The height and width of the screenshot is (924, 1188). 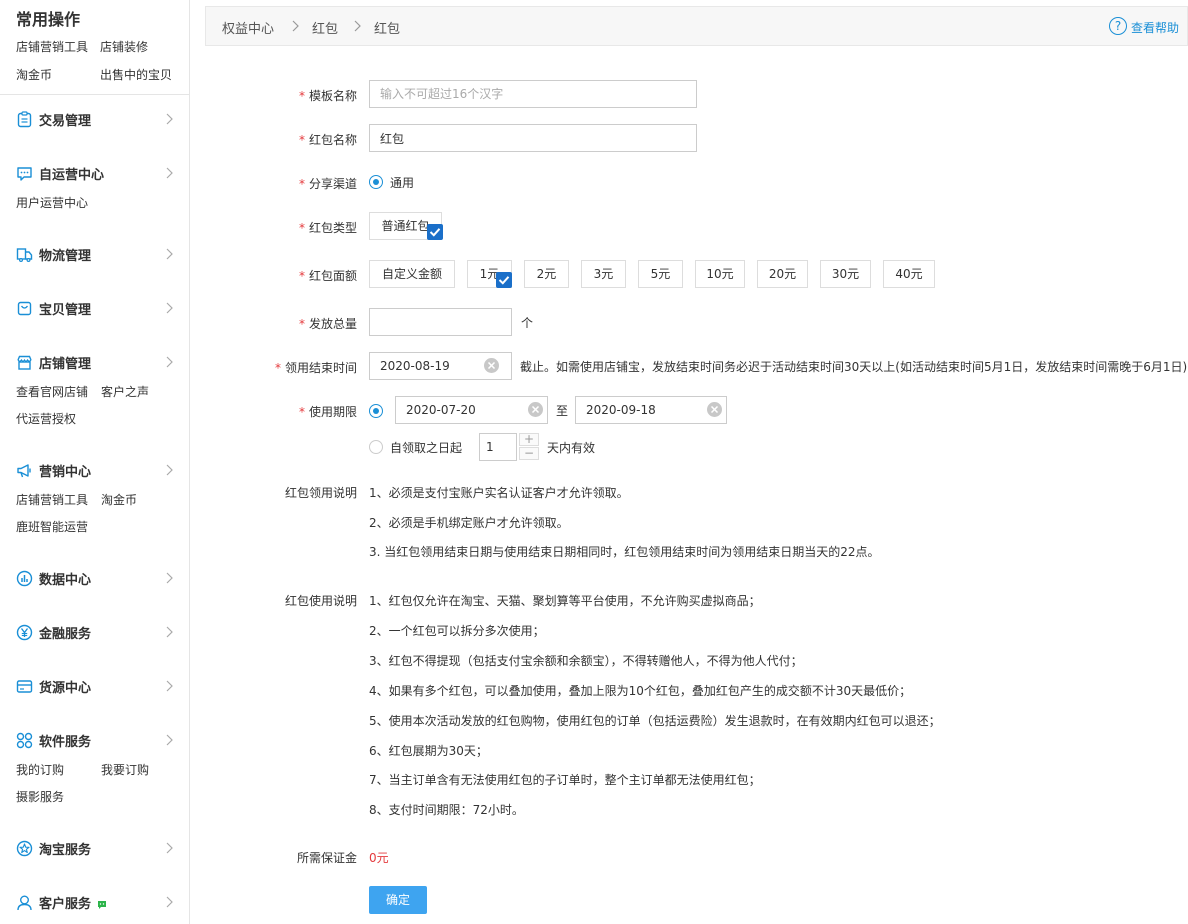 What do you see at coordinates (40, 796) in the screenshot?
I see `nav-sub-photography: 摄影服务` at bounding box center [40, 796].